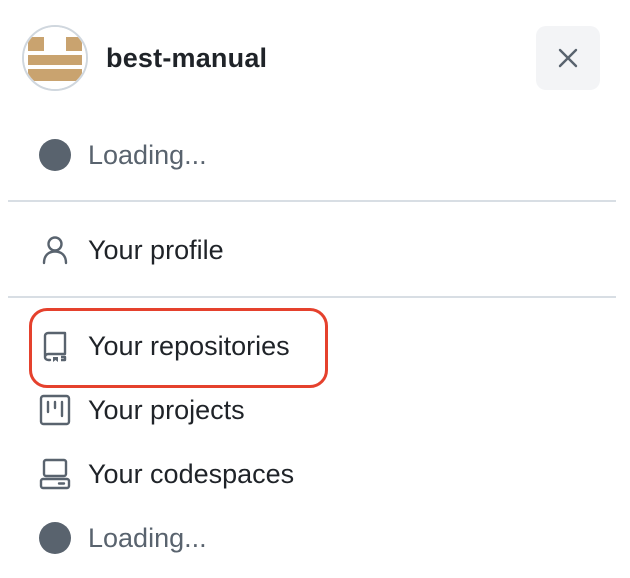 The height and width of the screenshot is (578, 630). I want to click on avatar-identicon-icon, so click(55, 58).